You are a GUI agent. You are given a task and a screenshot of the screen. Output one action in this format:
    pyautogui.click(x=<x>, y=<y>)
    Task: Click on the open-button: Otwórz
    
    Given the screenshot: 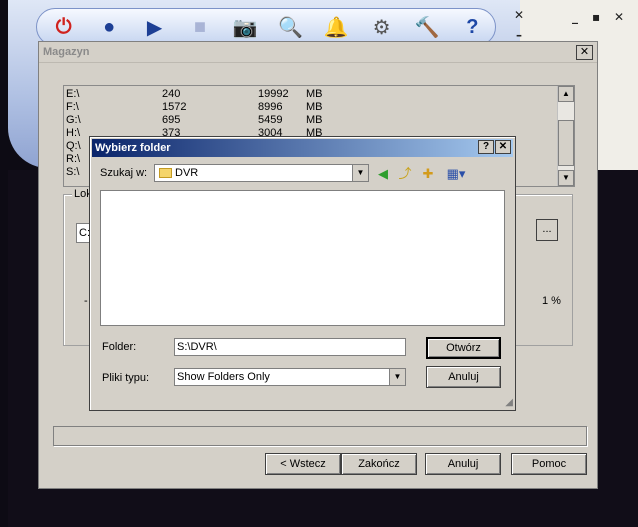 What is the action you would take?
    pyautogui.click(x=463, y=348)
    